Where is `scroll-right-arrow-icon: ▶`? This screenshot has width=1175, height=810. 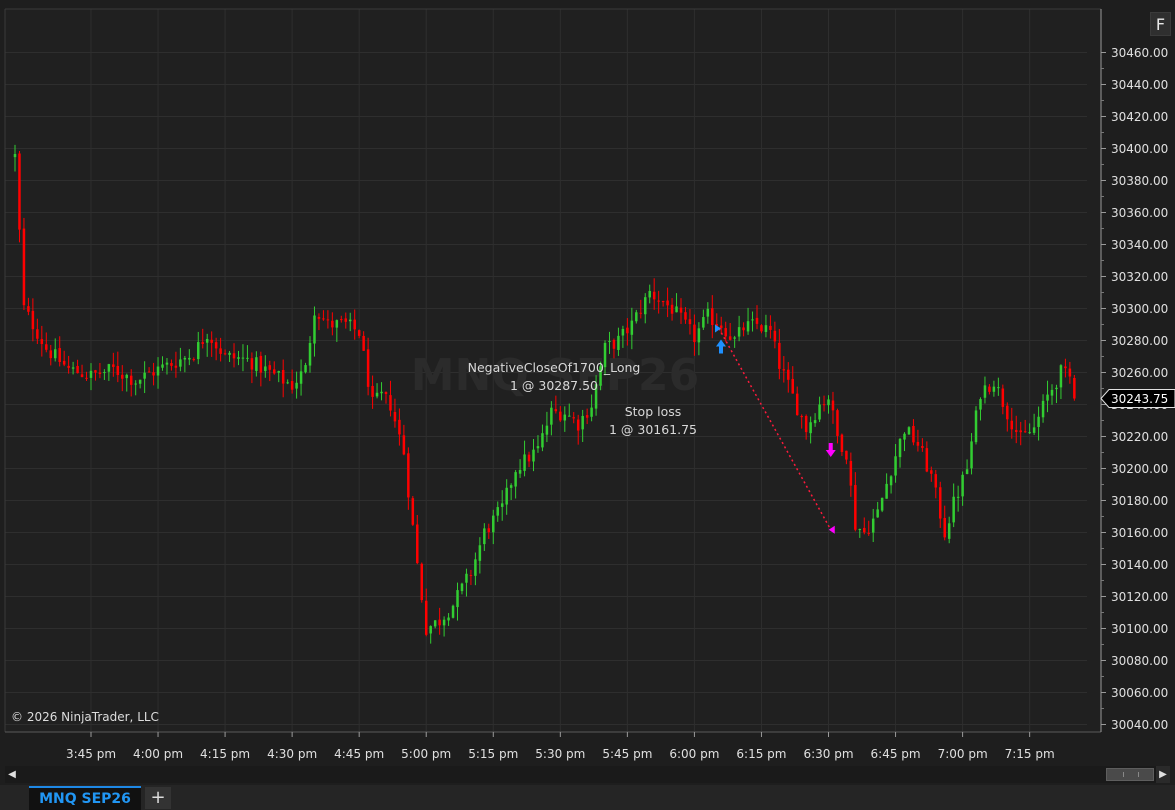 scroll-right-arrow-icon: ▶ is located at coordinates (1163, 774).